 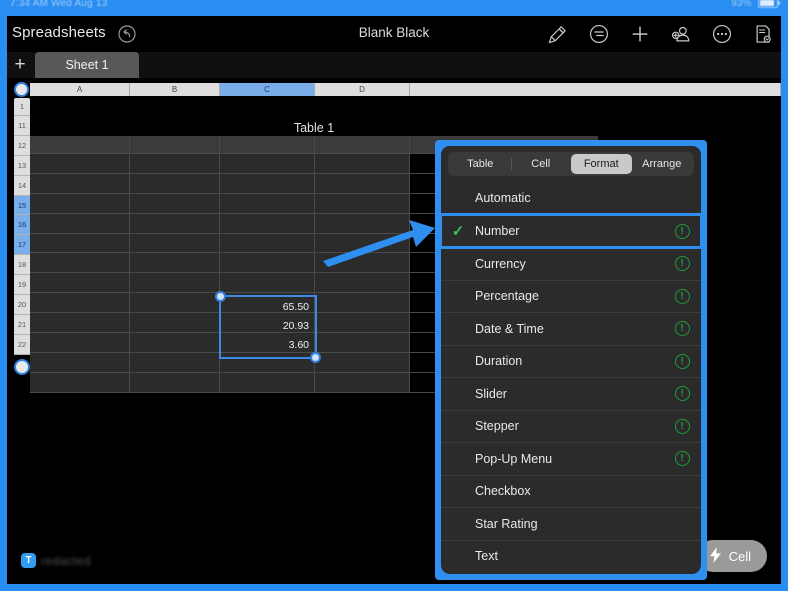 I want to click on document-options-icon, so click(x=763, y=34).